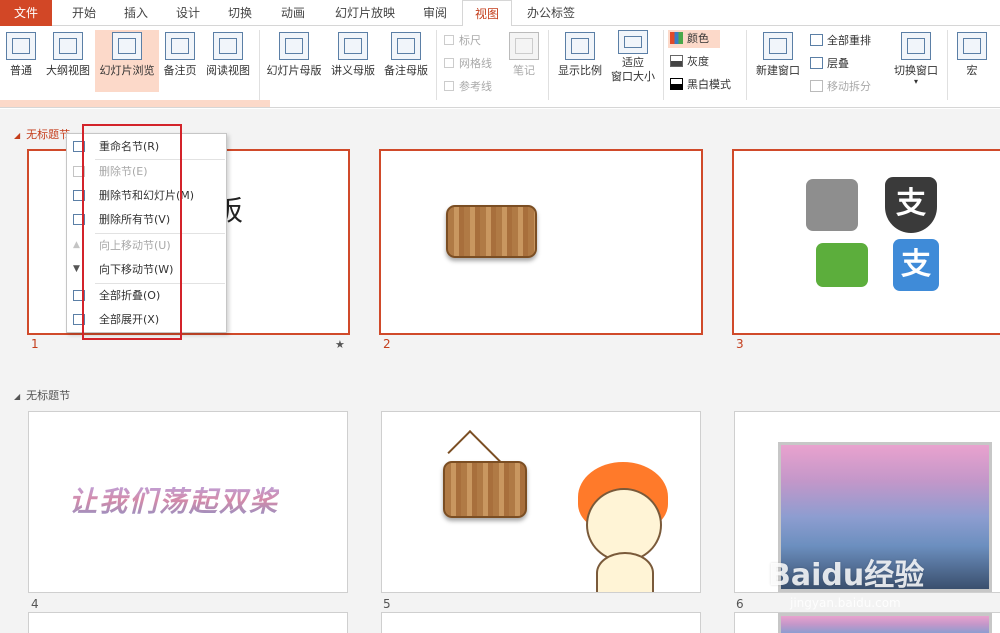  What do you see at coordinates (916, 61) in the screenshot?
I see `switch-window-button: 切换窗口 ▾` at bounding box center [916, 61].